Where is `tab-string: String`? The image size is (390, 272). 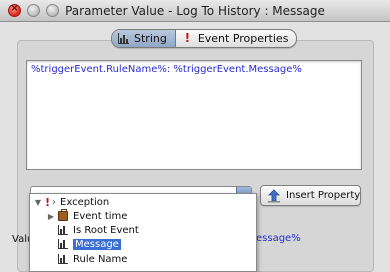
tab-string: String is located at coordinates (144, 38).